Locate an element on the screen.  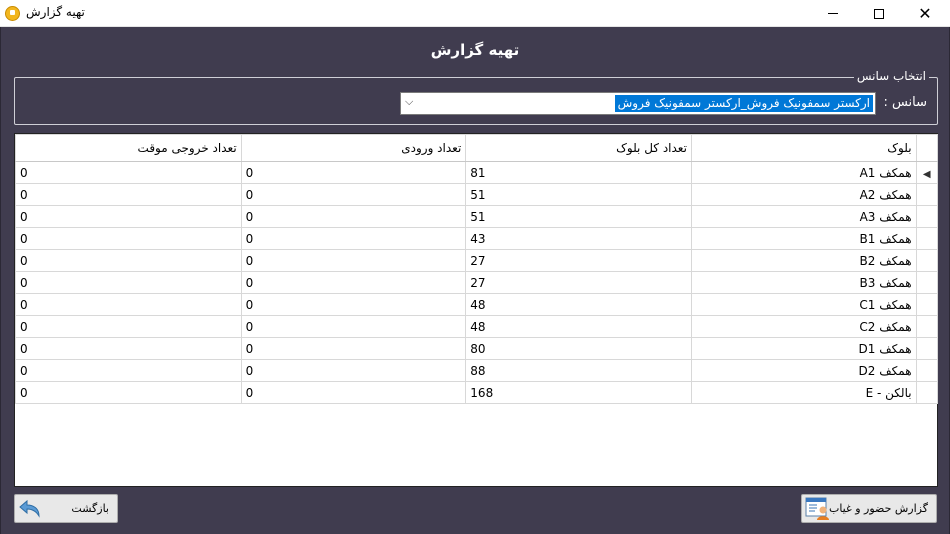
row-header-corner is located at coordinates (927, 148).